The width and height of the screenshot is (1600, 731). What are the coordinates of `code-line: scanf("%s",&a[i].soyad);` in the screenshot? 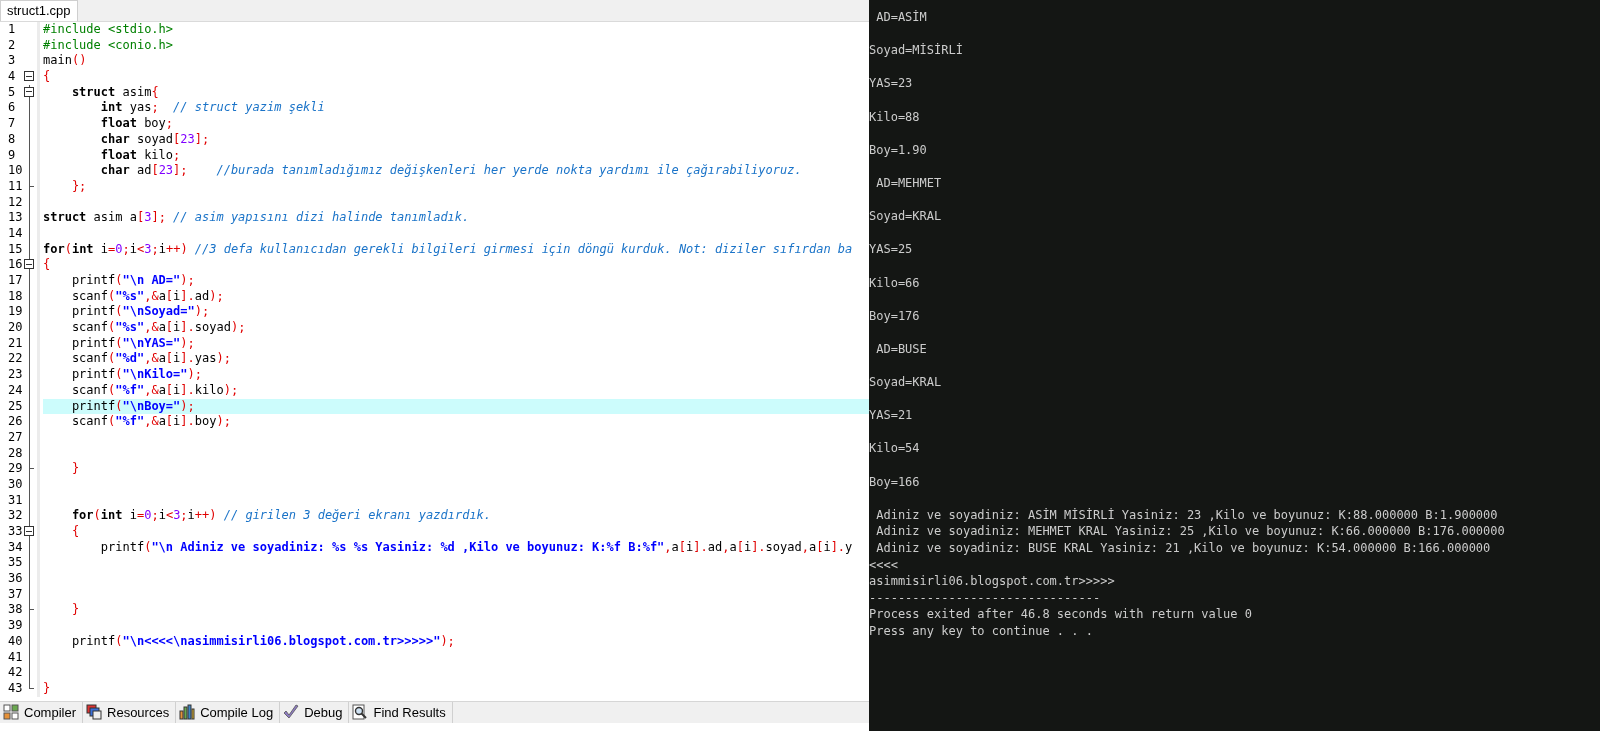 It's located at (158, 328).